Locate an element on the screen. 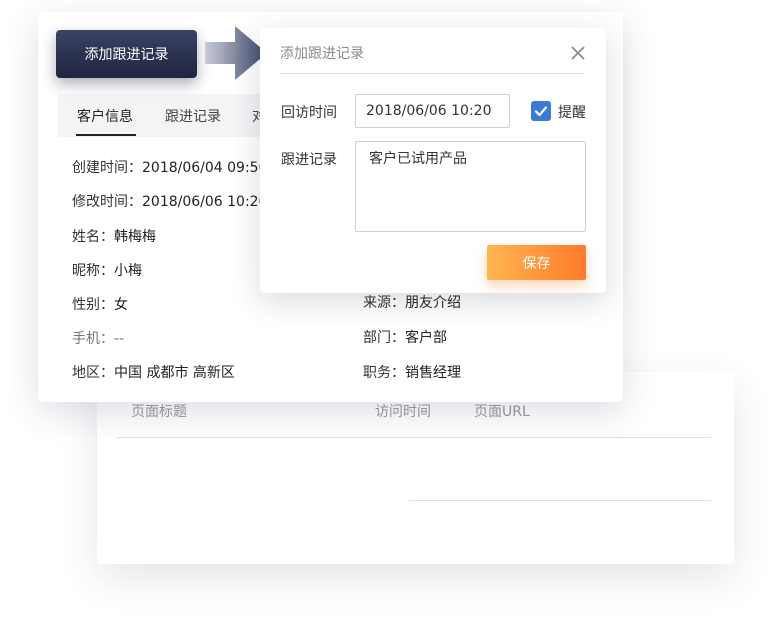 This screenshot has height=630, width=772. save-button: 保存 is located at coordinates (536, 262).